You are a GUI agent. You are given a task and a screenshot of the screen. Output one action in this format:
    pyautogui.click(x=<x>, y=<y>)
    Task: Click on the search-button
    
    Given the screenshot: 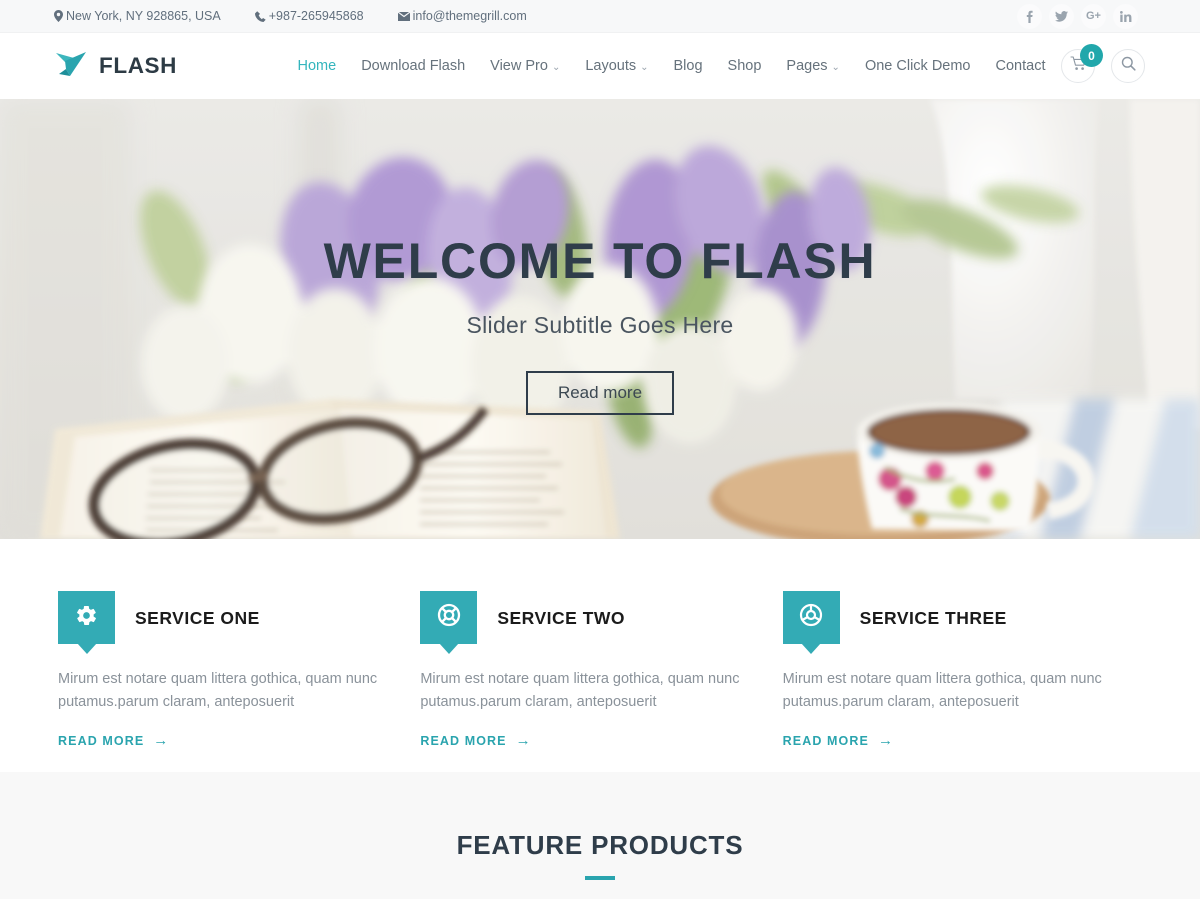 What is the action you would take?
    pyautogui.click(x=1128, y=66)
    